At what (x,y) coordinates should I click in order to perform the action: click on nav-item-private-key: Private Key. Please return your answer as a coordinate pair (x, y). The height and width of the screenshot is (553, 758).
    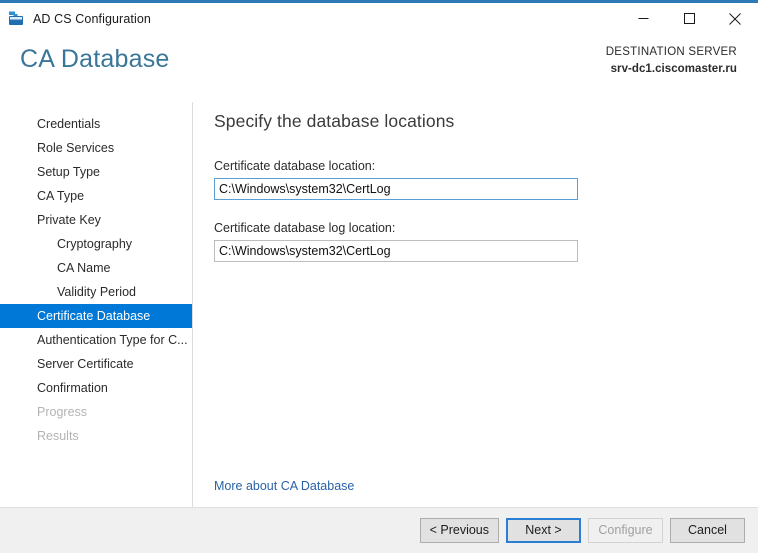
    Looking at the image, I should click on (96, 220).